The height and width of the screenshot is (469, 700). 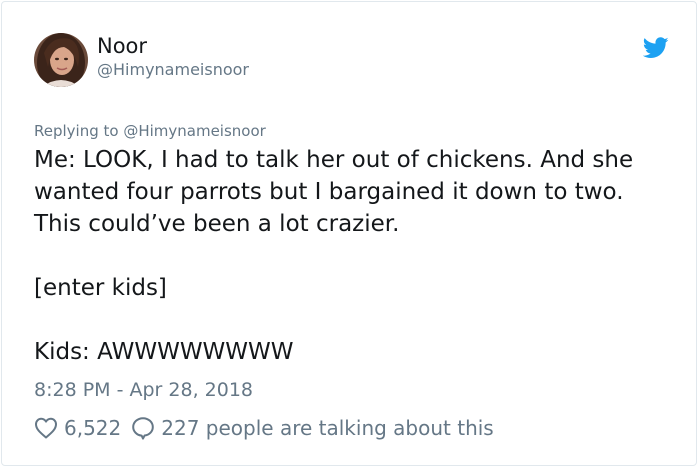 What do you see at coordinates (143, 390) in the screenshot?
I see `tweet-timestamp: 8:28 PM - Apr 28, 2018` at bounding box center [143, 390].